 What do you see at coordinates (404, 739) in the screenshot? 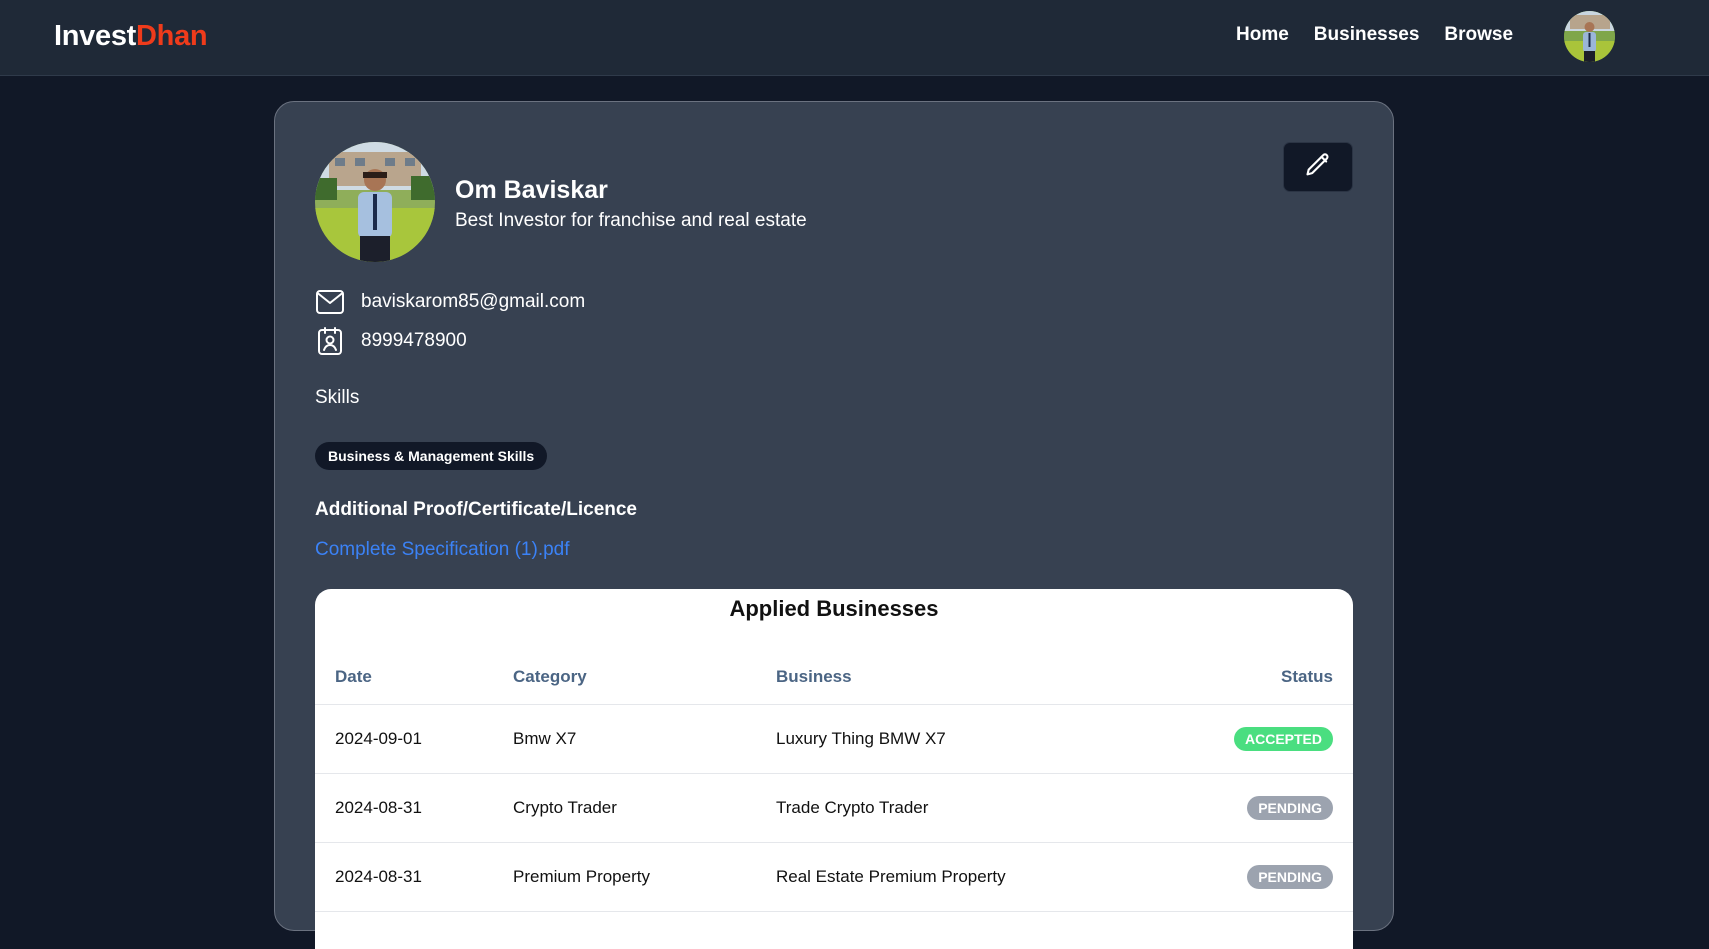
I see `cell-date: 2024-09-01` at bounding box center [404, 739].